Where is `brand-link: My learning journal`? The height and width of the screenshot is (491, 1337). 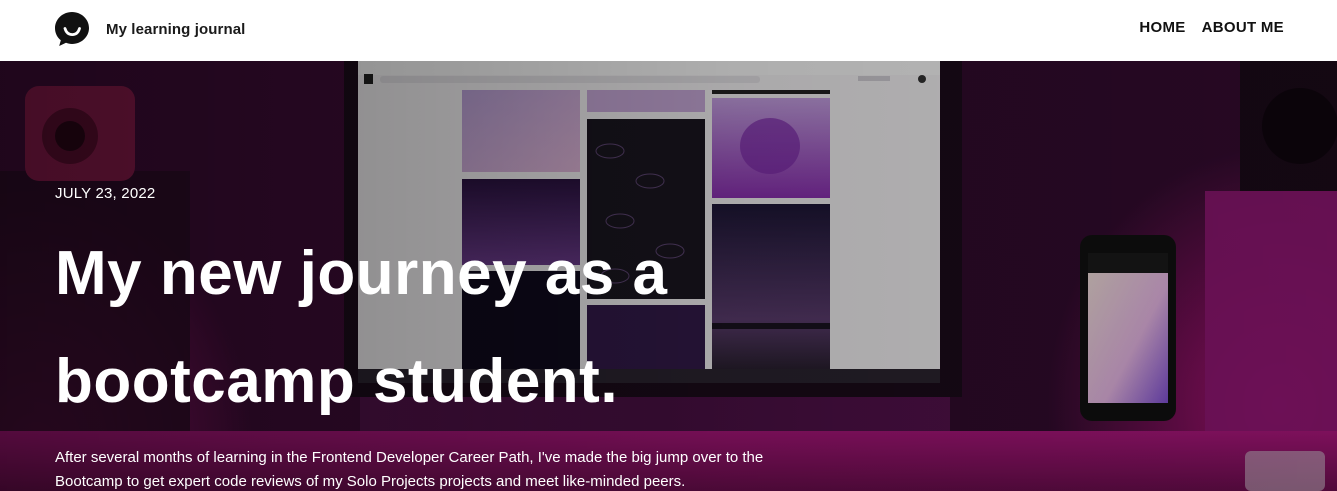 brand-link: My learning journal is located at coordinates (150, 29).